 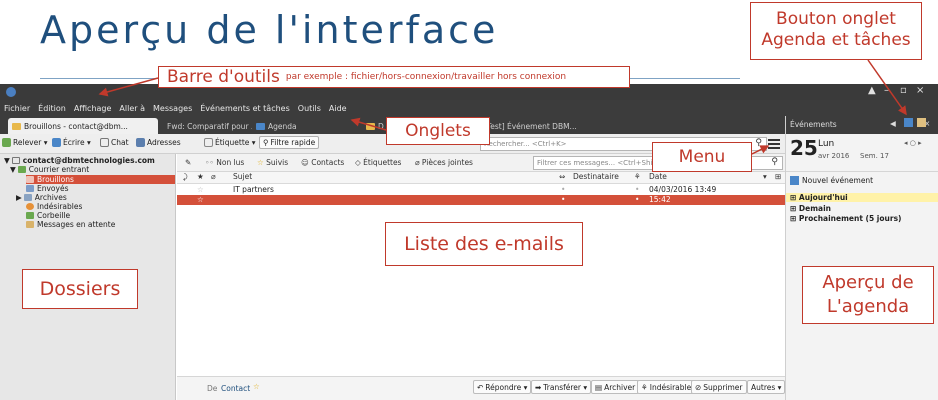 I want to click on folder-archives: ▶ Archives, so click(x=41, y=197).